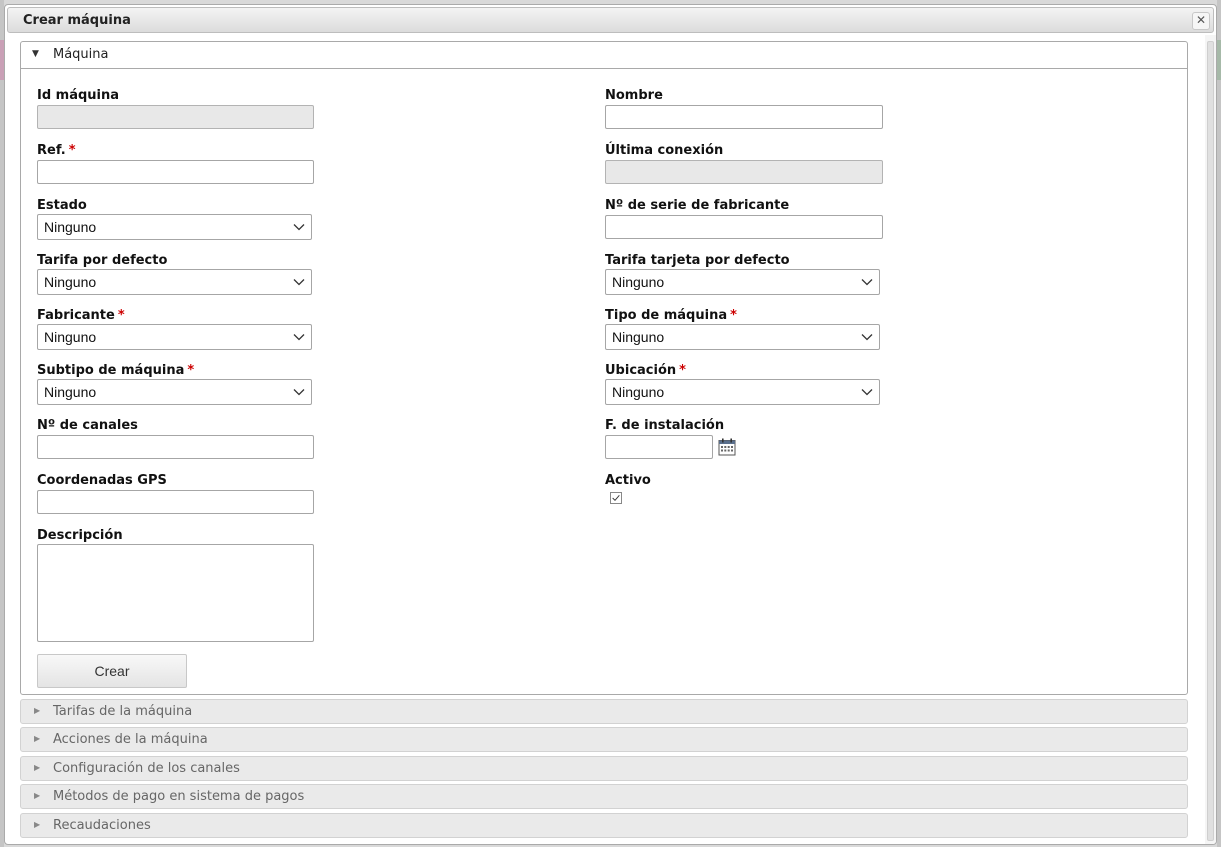  What do you see at coordinates (744, 117) in the screenshot?
I see `nombre-input` at bounding box center [744, 117].